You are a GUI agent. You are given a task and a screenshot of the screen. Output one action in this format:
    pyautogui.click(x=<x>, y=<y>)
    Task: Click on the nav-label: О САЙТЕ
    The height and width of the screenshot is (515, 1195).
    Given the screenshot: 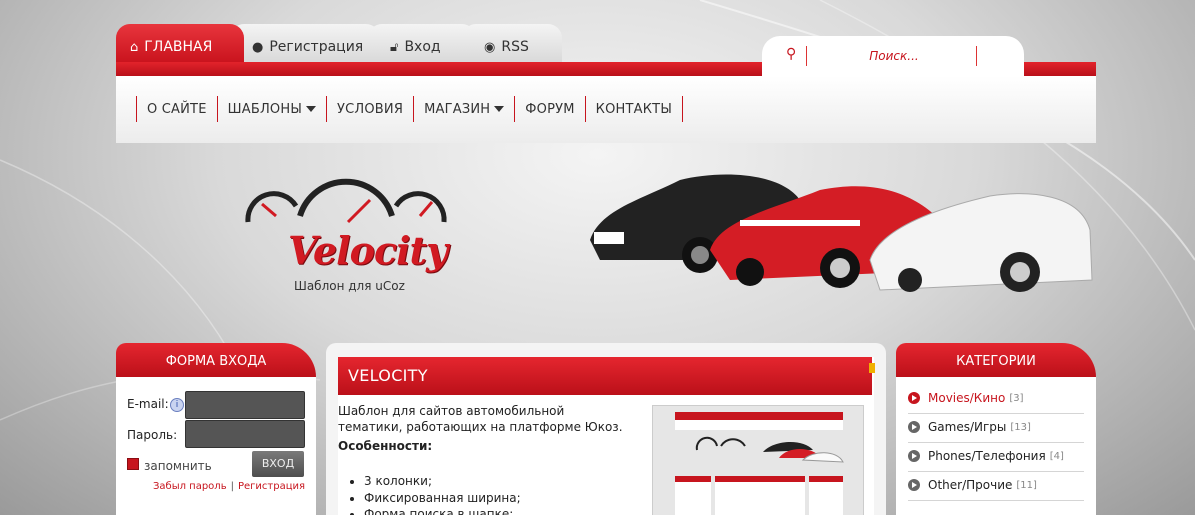 What is the action you would take?
    pyautogui.click(x=177, y=109)
    